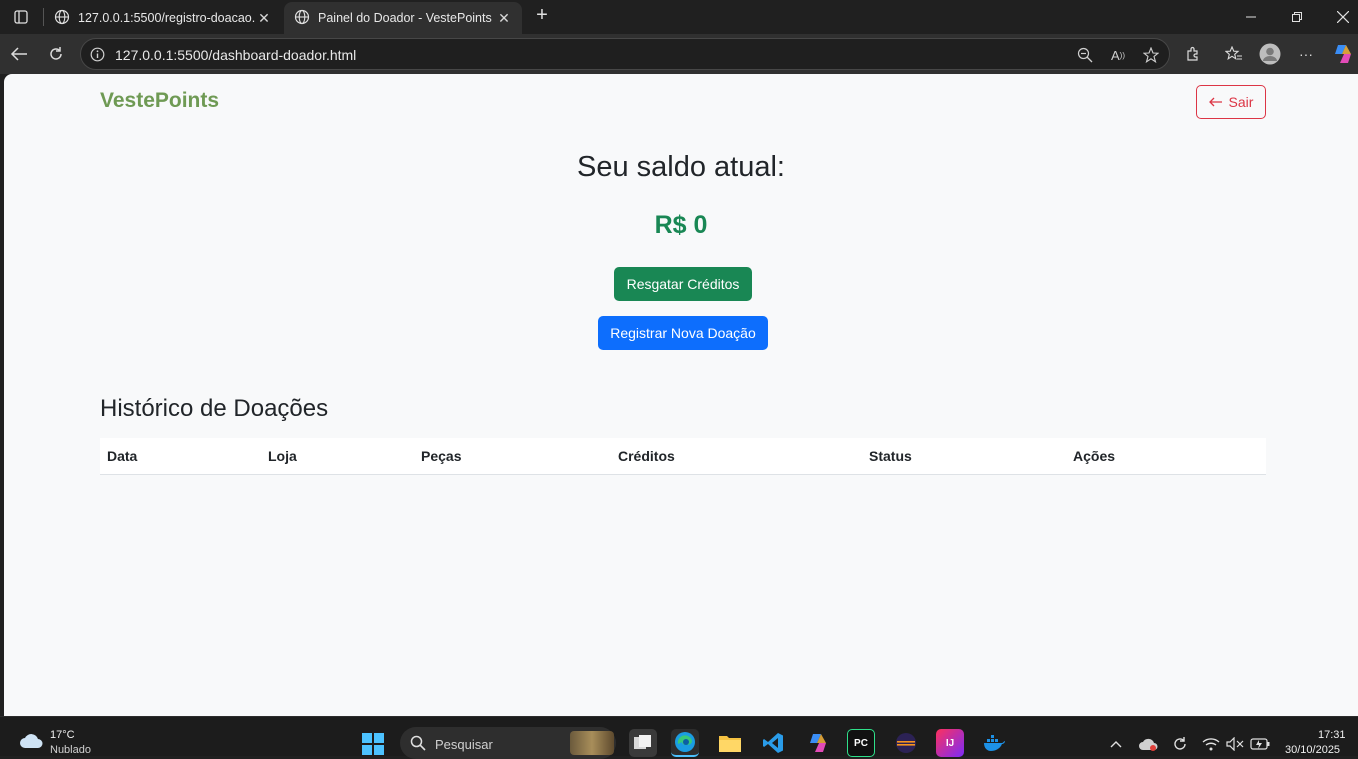  What do you see at coordinates (21, 17) in the screenshot?
I see `tab-actions-icon` at bounding box center [21, 17].